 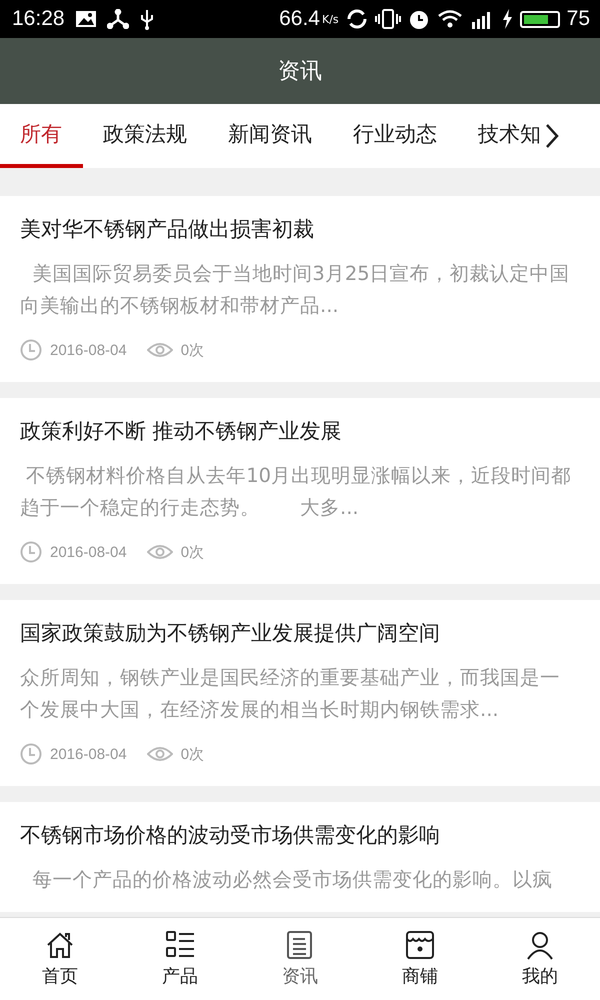 I want to click on speed-unit: K/s, so click(x=330, y=19).